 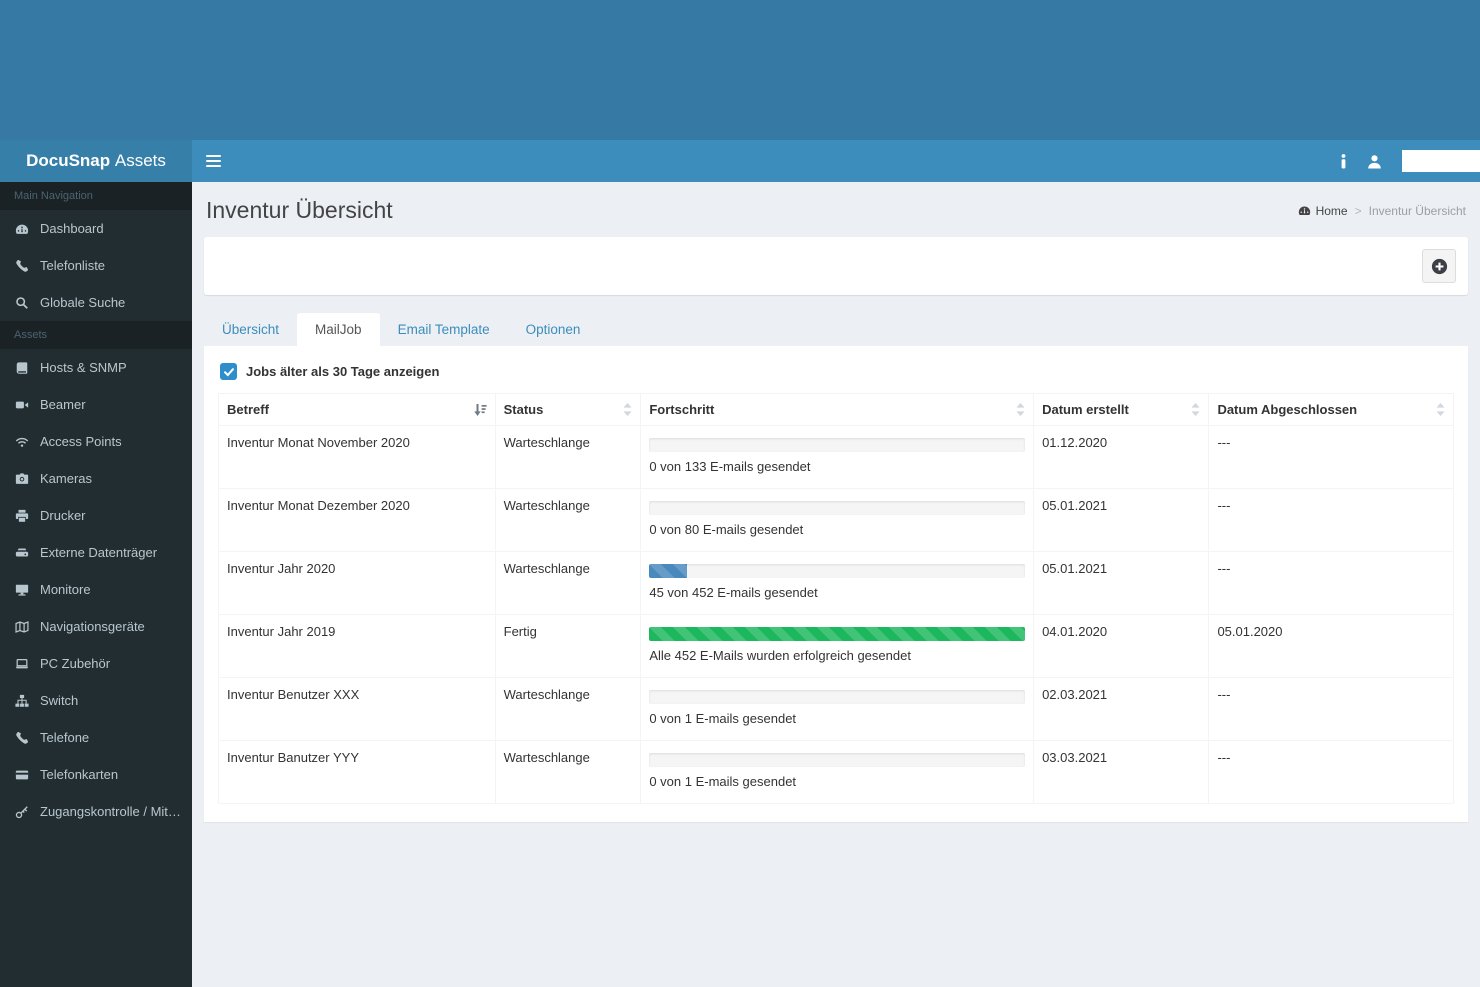 I want to click on sidebar-item-label: PC Zubehör, so click(x=75, y=663).